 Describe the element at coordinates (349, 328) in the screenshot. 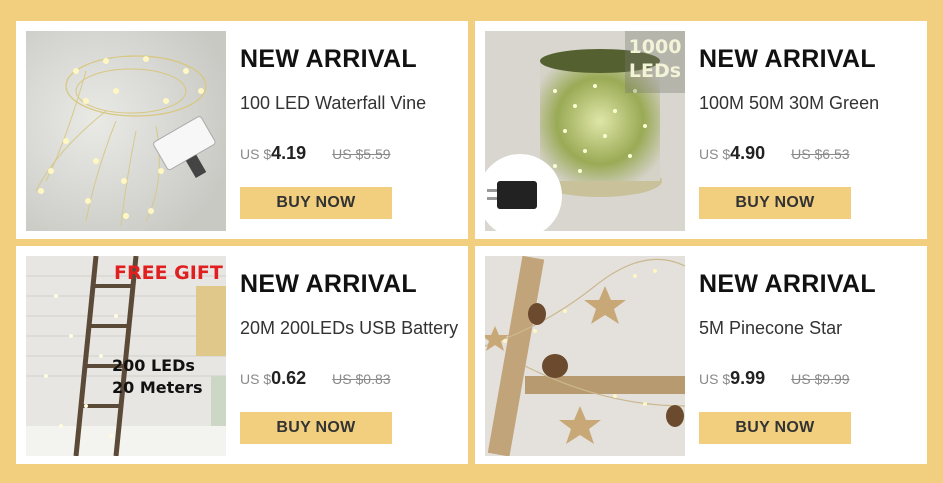

I see `product-name: 20M 200LEDs USB Battery` at that location.